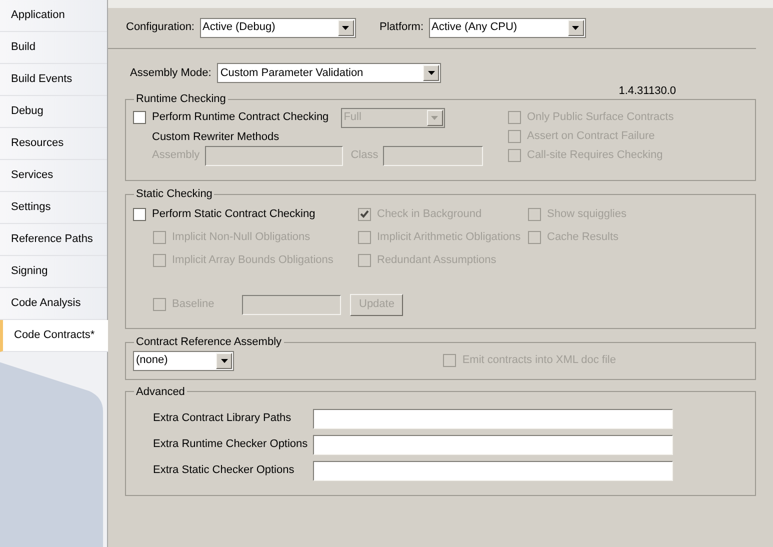 This screenshot has width=773, height=547. What do you see at coordinates (160, 392) in the screenshot?
I see `group-title: Advanced` at bounding box center [160, 392].